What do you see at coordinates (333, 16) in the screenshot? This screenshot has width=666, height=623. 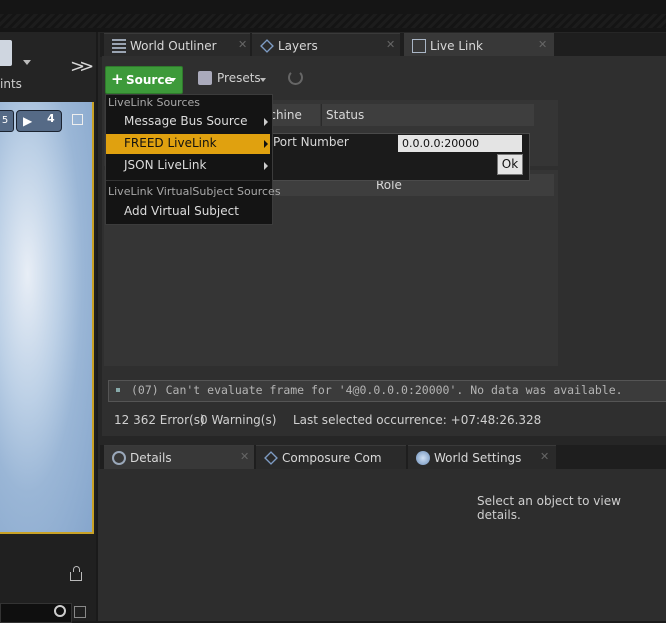 I see `window-title-bar` at bounding box center [333, 16].